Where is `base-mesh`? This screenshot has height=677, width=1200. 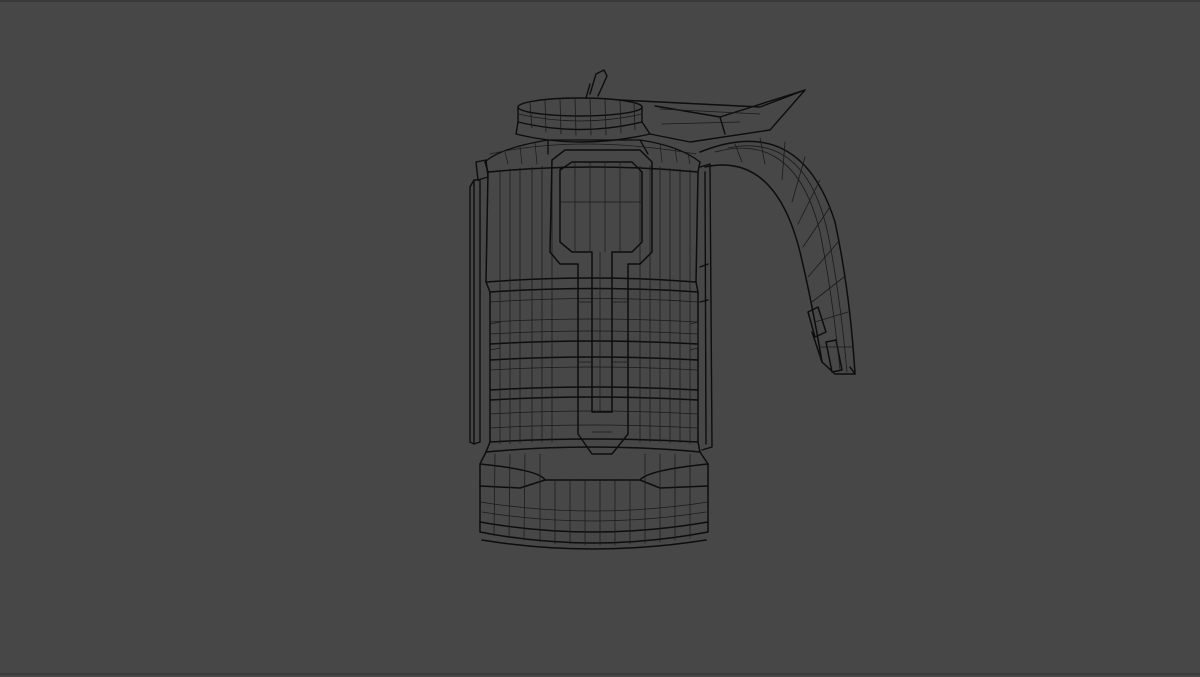 base-mesh is located at coordinates (594, 498).